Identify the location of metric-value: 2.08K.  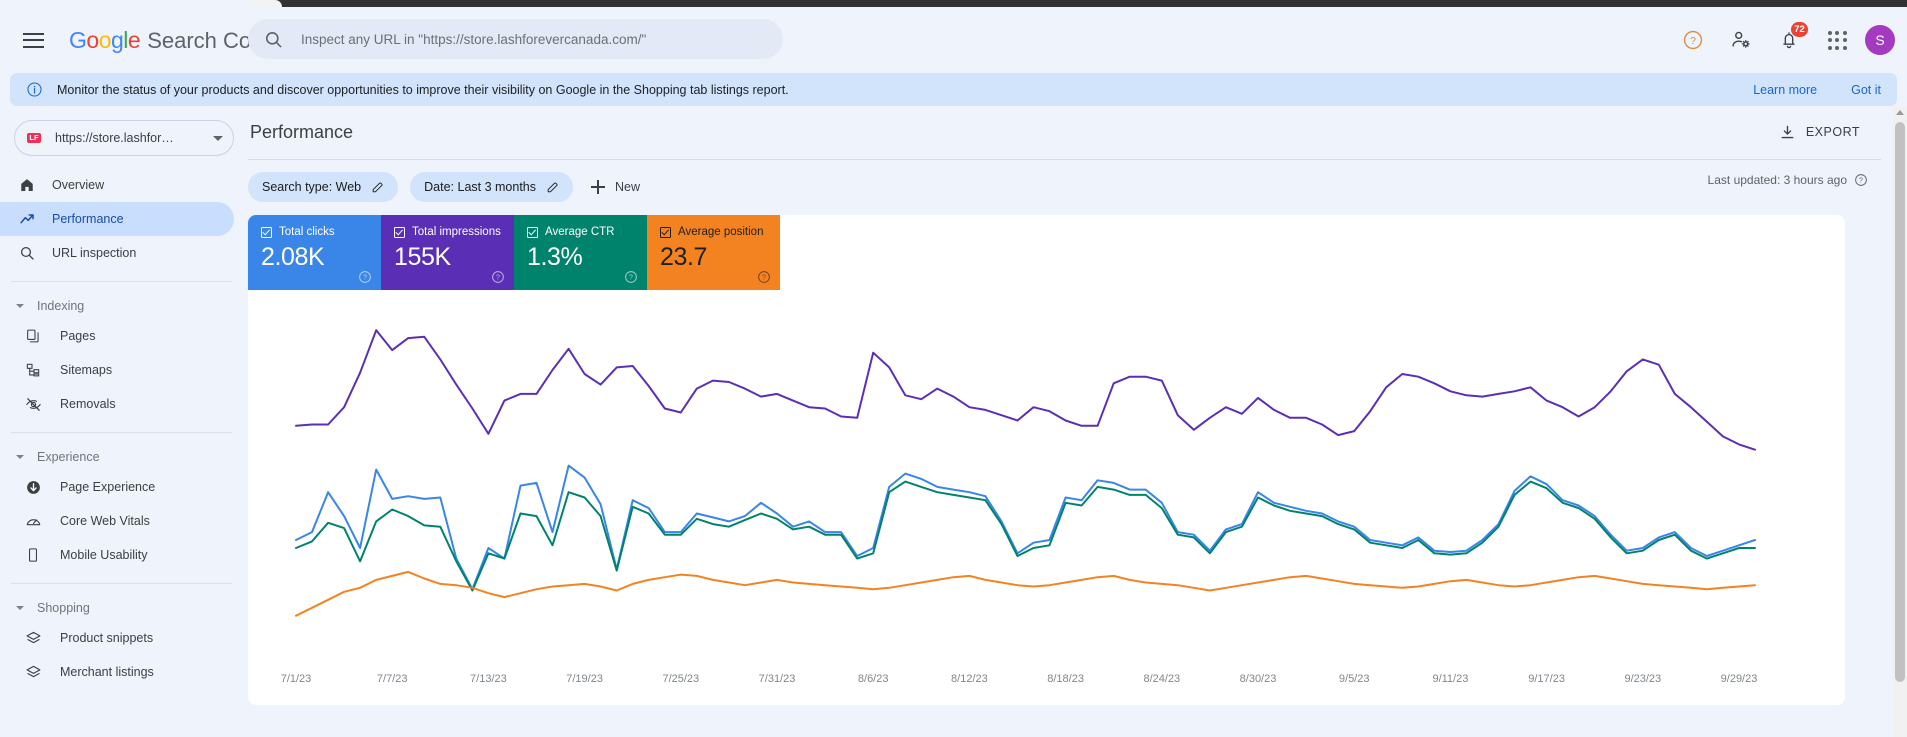
(293, 257).